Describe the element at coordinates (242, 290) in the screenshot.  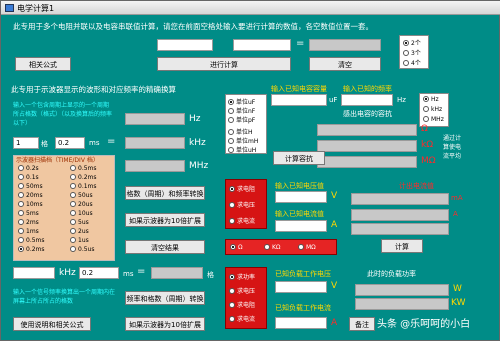
I see `mode-p-voltage: 求电压` at that location.